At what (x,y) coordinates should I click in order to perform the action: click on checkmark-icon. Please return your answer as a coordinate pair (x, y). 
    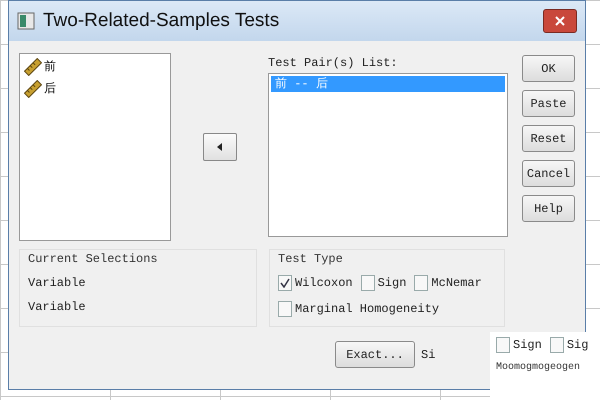
    Looking at the image, I should click on (285, 283).